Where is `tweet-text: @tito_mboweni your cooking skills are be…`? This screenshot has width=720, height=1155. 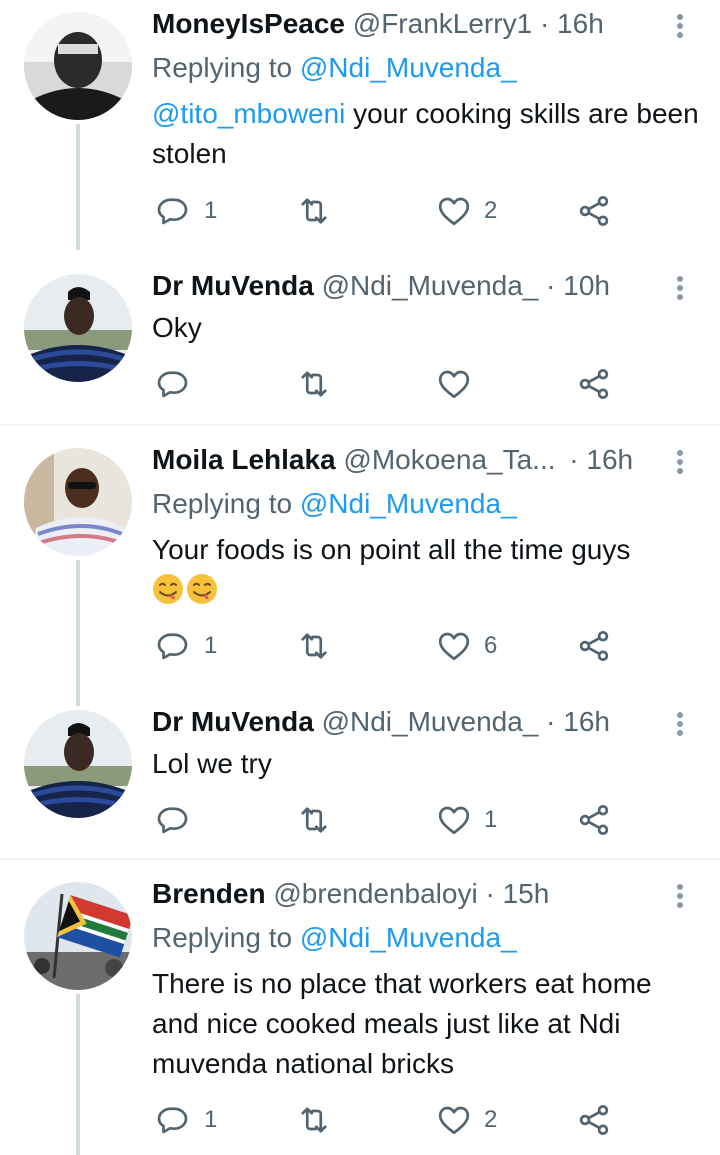 tweet-text: @tito_mboweni your cooking skills are be… is located at coordinates (426, 134).